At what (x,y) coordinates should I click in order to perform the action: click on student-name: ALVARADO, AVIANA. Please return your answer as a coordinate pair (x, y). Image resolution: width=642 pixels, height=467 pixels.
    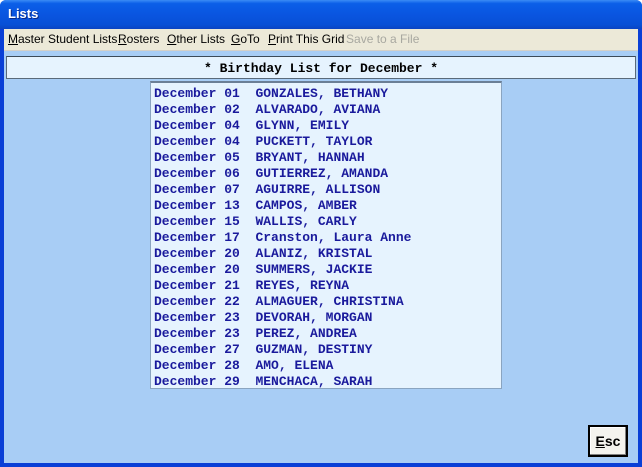
    Looking at the image, I should click on (318, 109).